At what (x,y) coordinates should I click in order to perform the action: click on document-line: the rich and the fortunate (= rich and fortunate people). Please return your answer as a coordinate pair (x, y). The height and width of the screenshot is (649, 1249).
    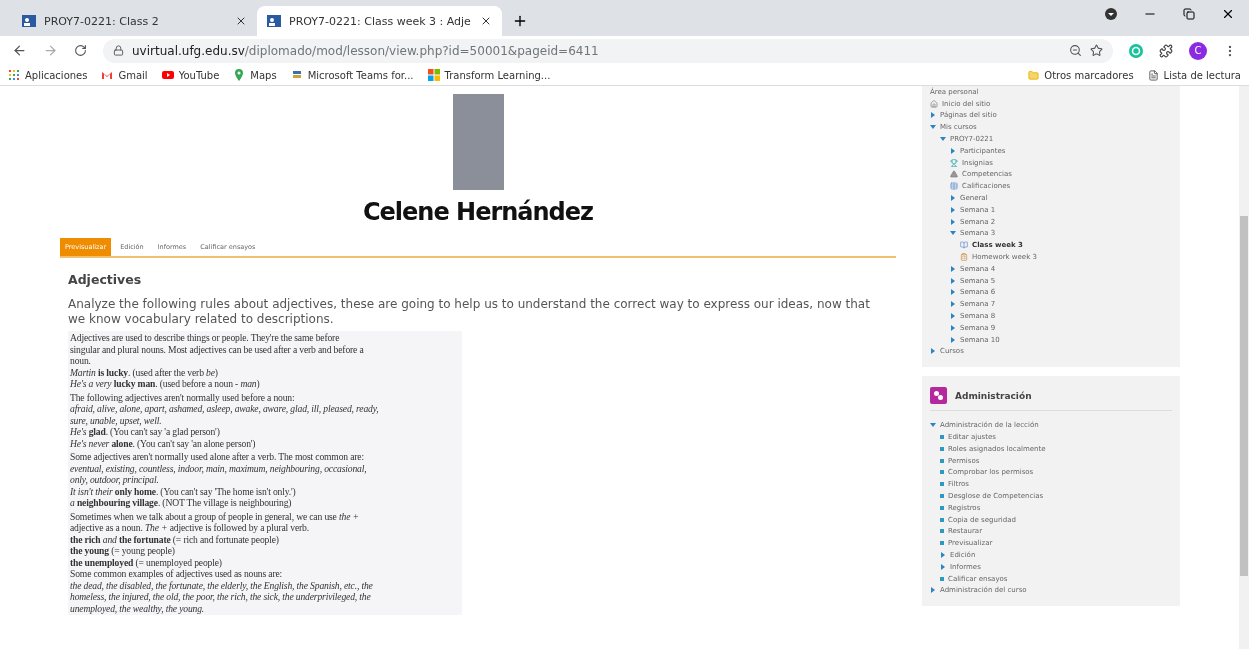
    Looking at the image, I should click on (175, 539).